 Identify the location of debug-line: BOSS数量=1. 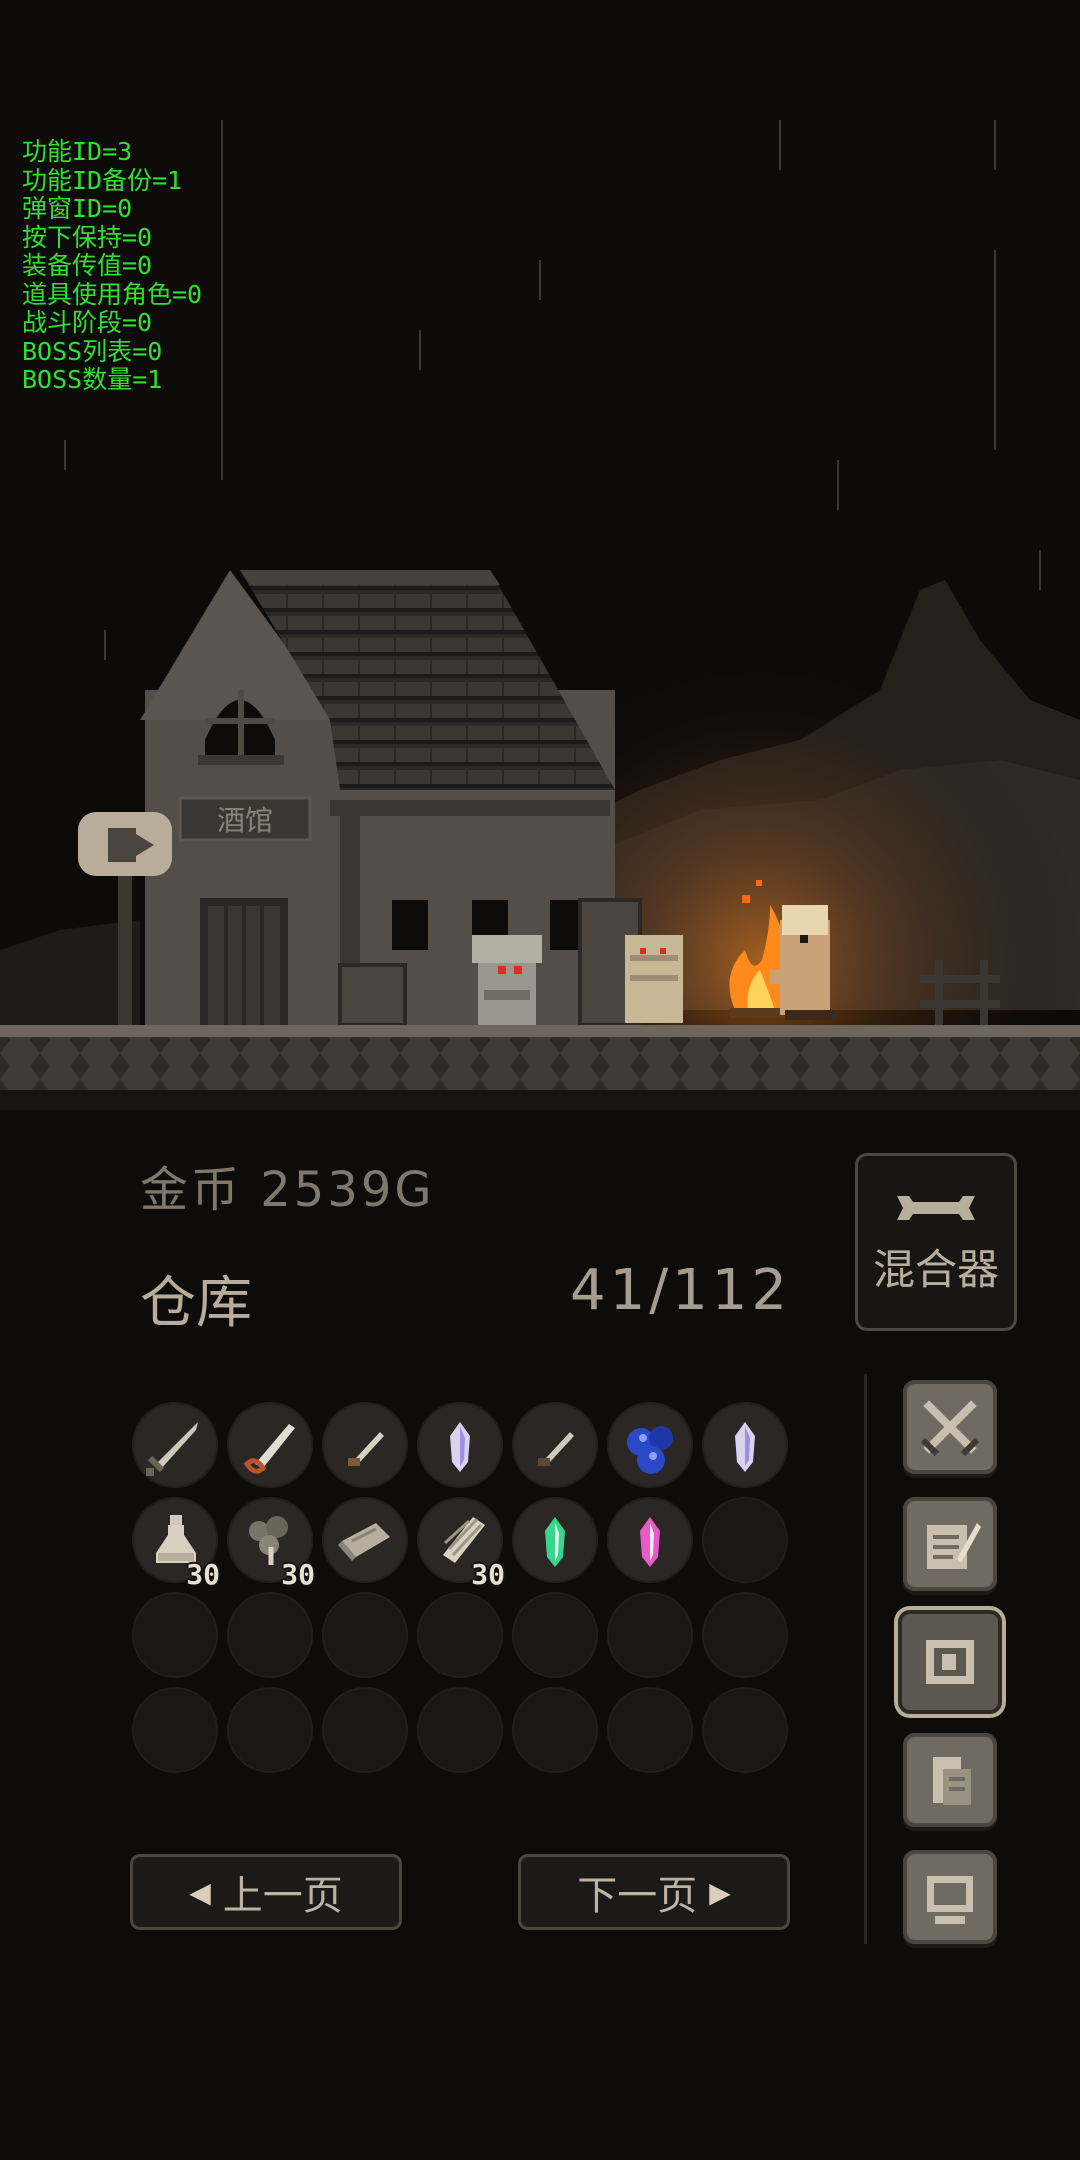
(92, 379).